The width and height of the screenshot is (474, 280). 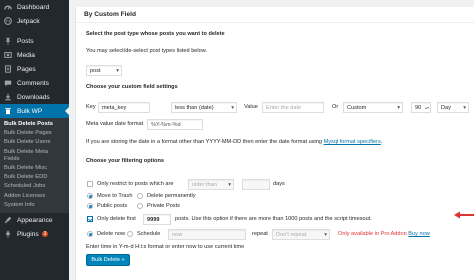 I want to click on submenu-item: Bulk Delete Pages, so click(x=34, y=133).